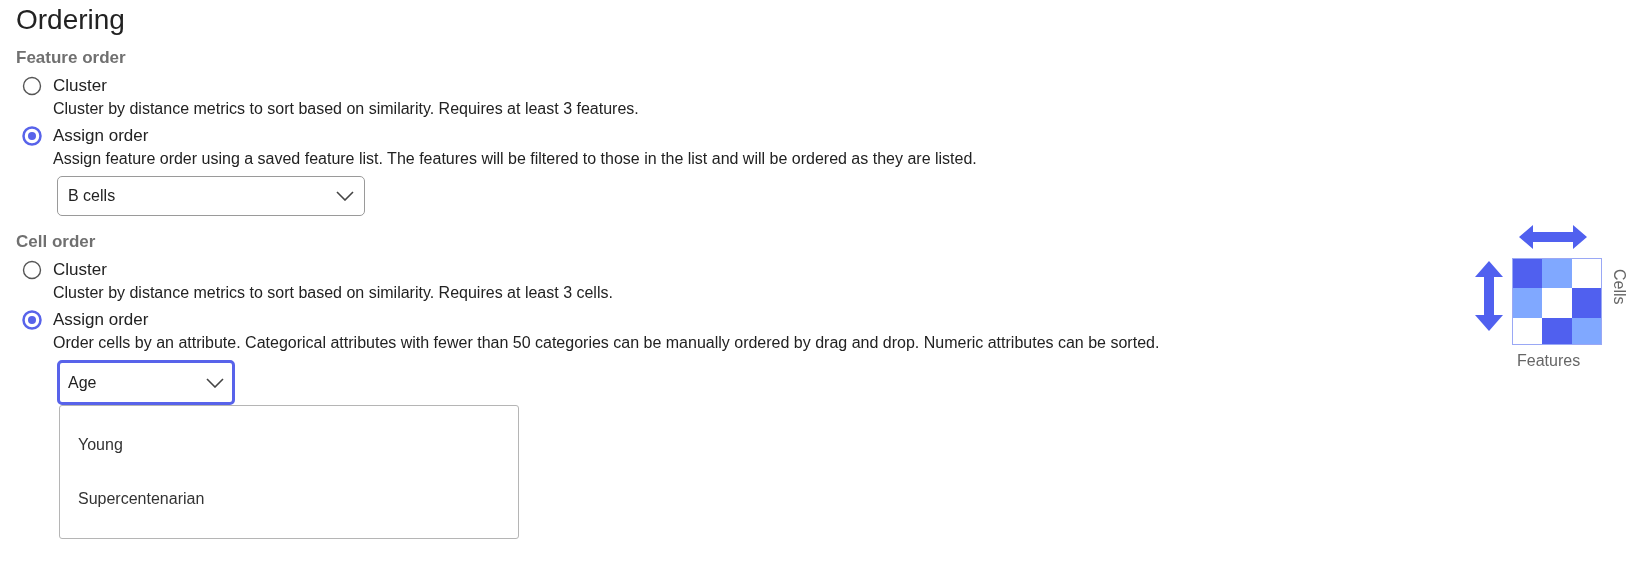 This screenshot has width=1651, height=564. Describe the element at coordinates (211, 196) in the screenshot. I see `dropdown-select: B cells` at that location.